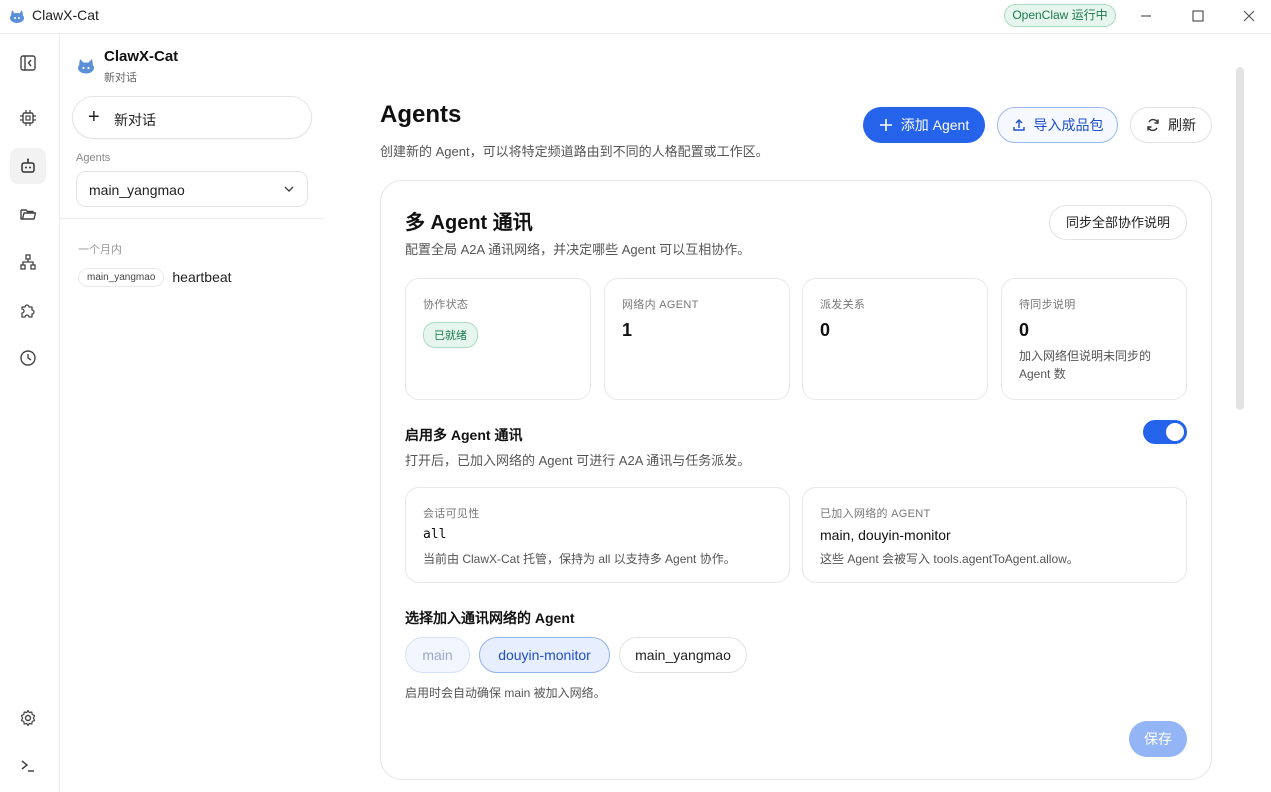 Image resolution: width=1271 pixels, height=792 pixels. Describe the element at coordinates (885, 535) in the screenshot. I see `joined-agents-value: main, douyin-monitor` at that location.